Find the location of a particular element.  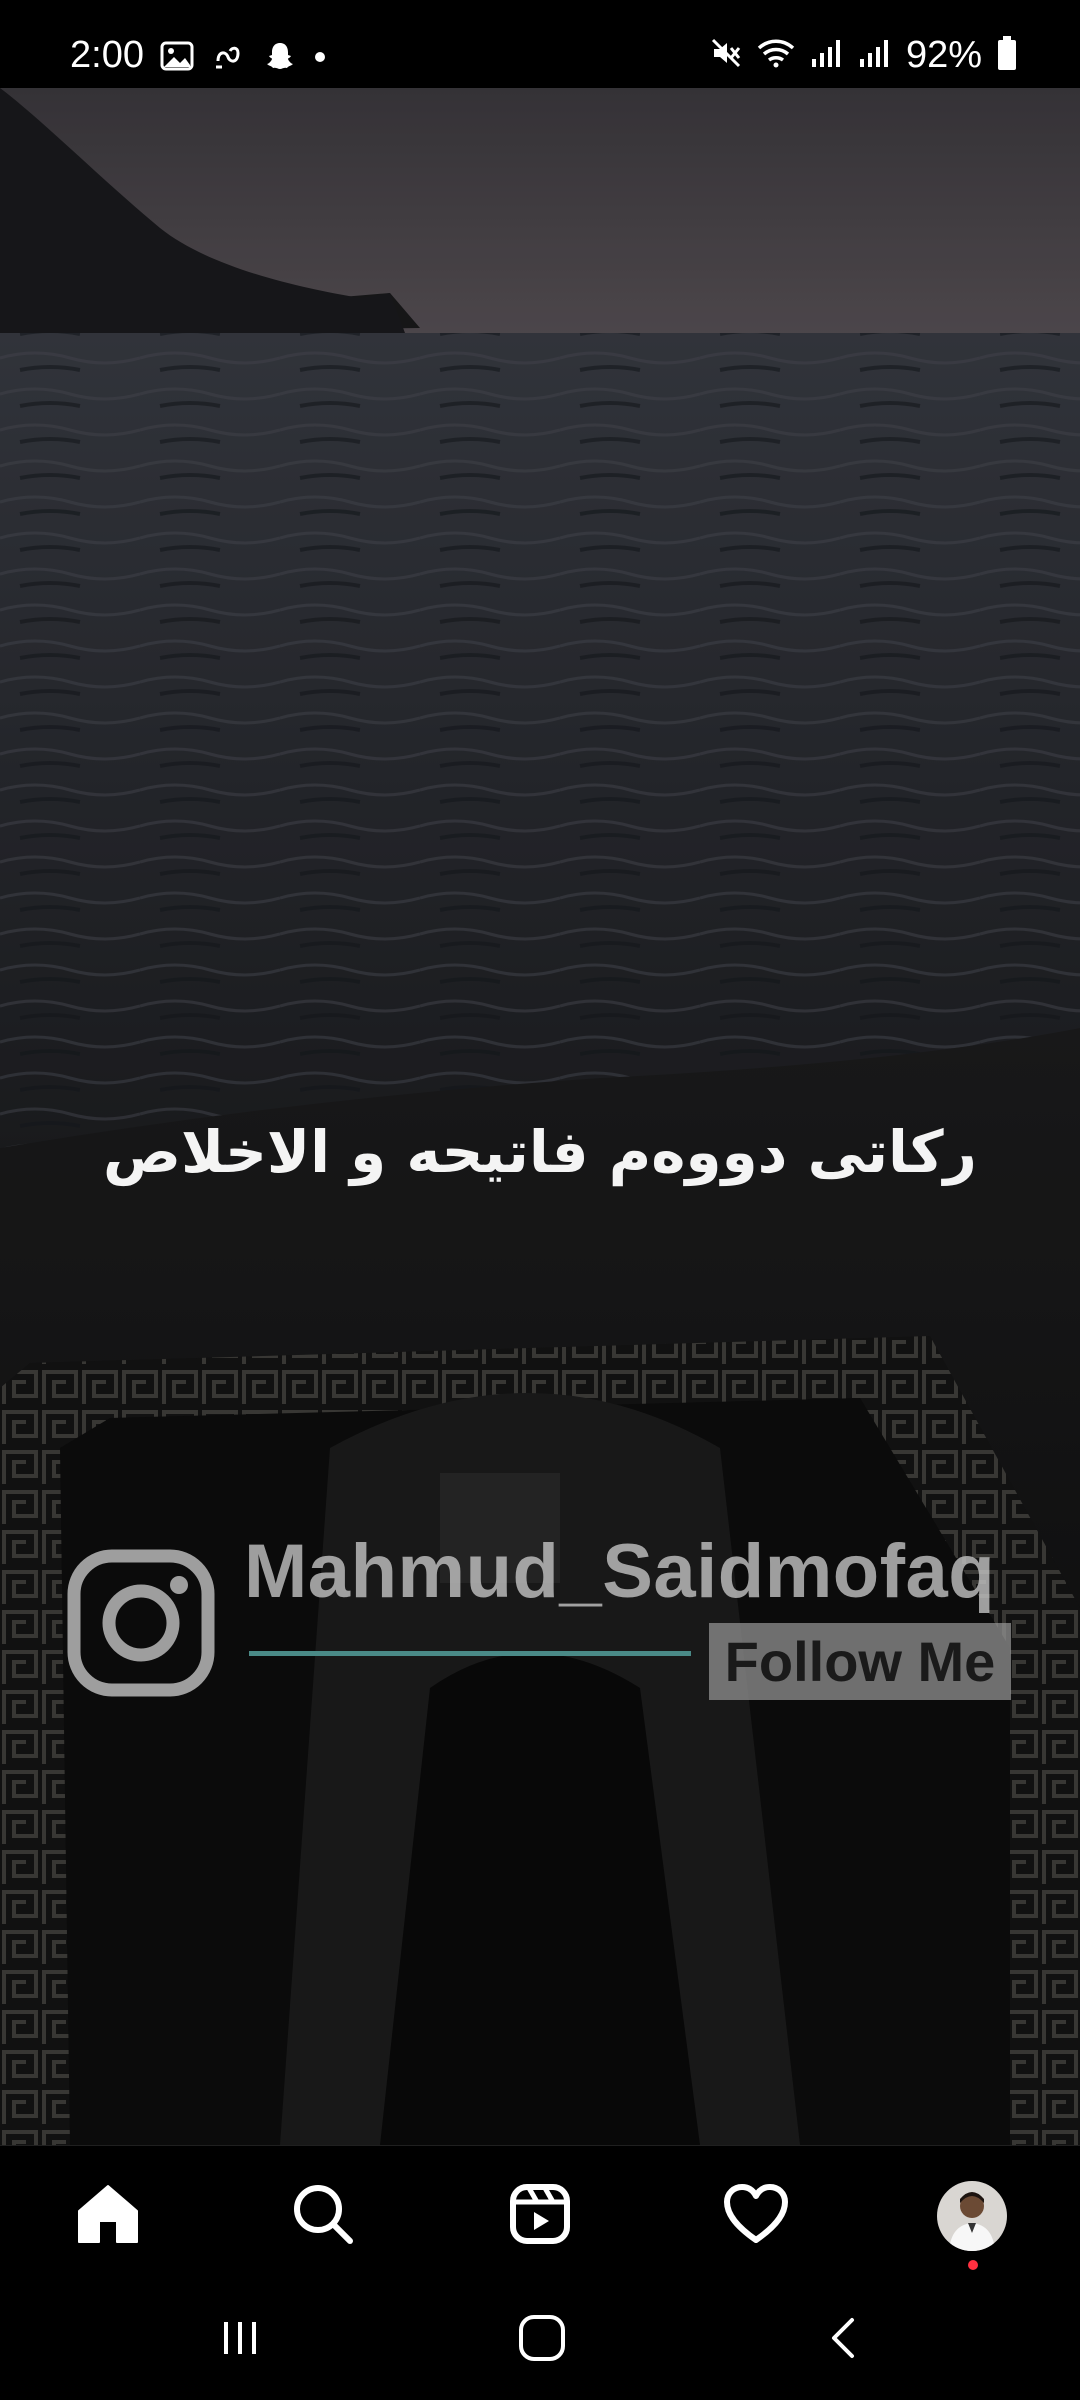

back-button is located at coordinates (844, 2340).